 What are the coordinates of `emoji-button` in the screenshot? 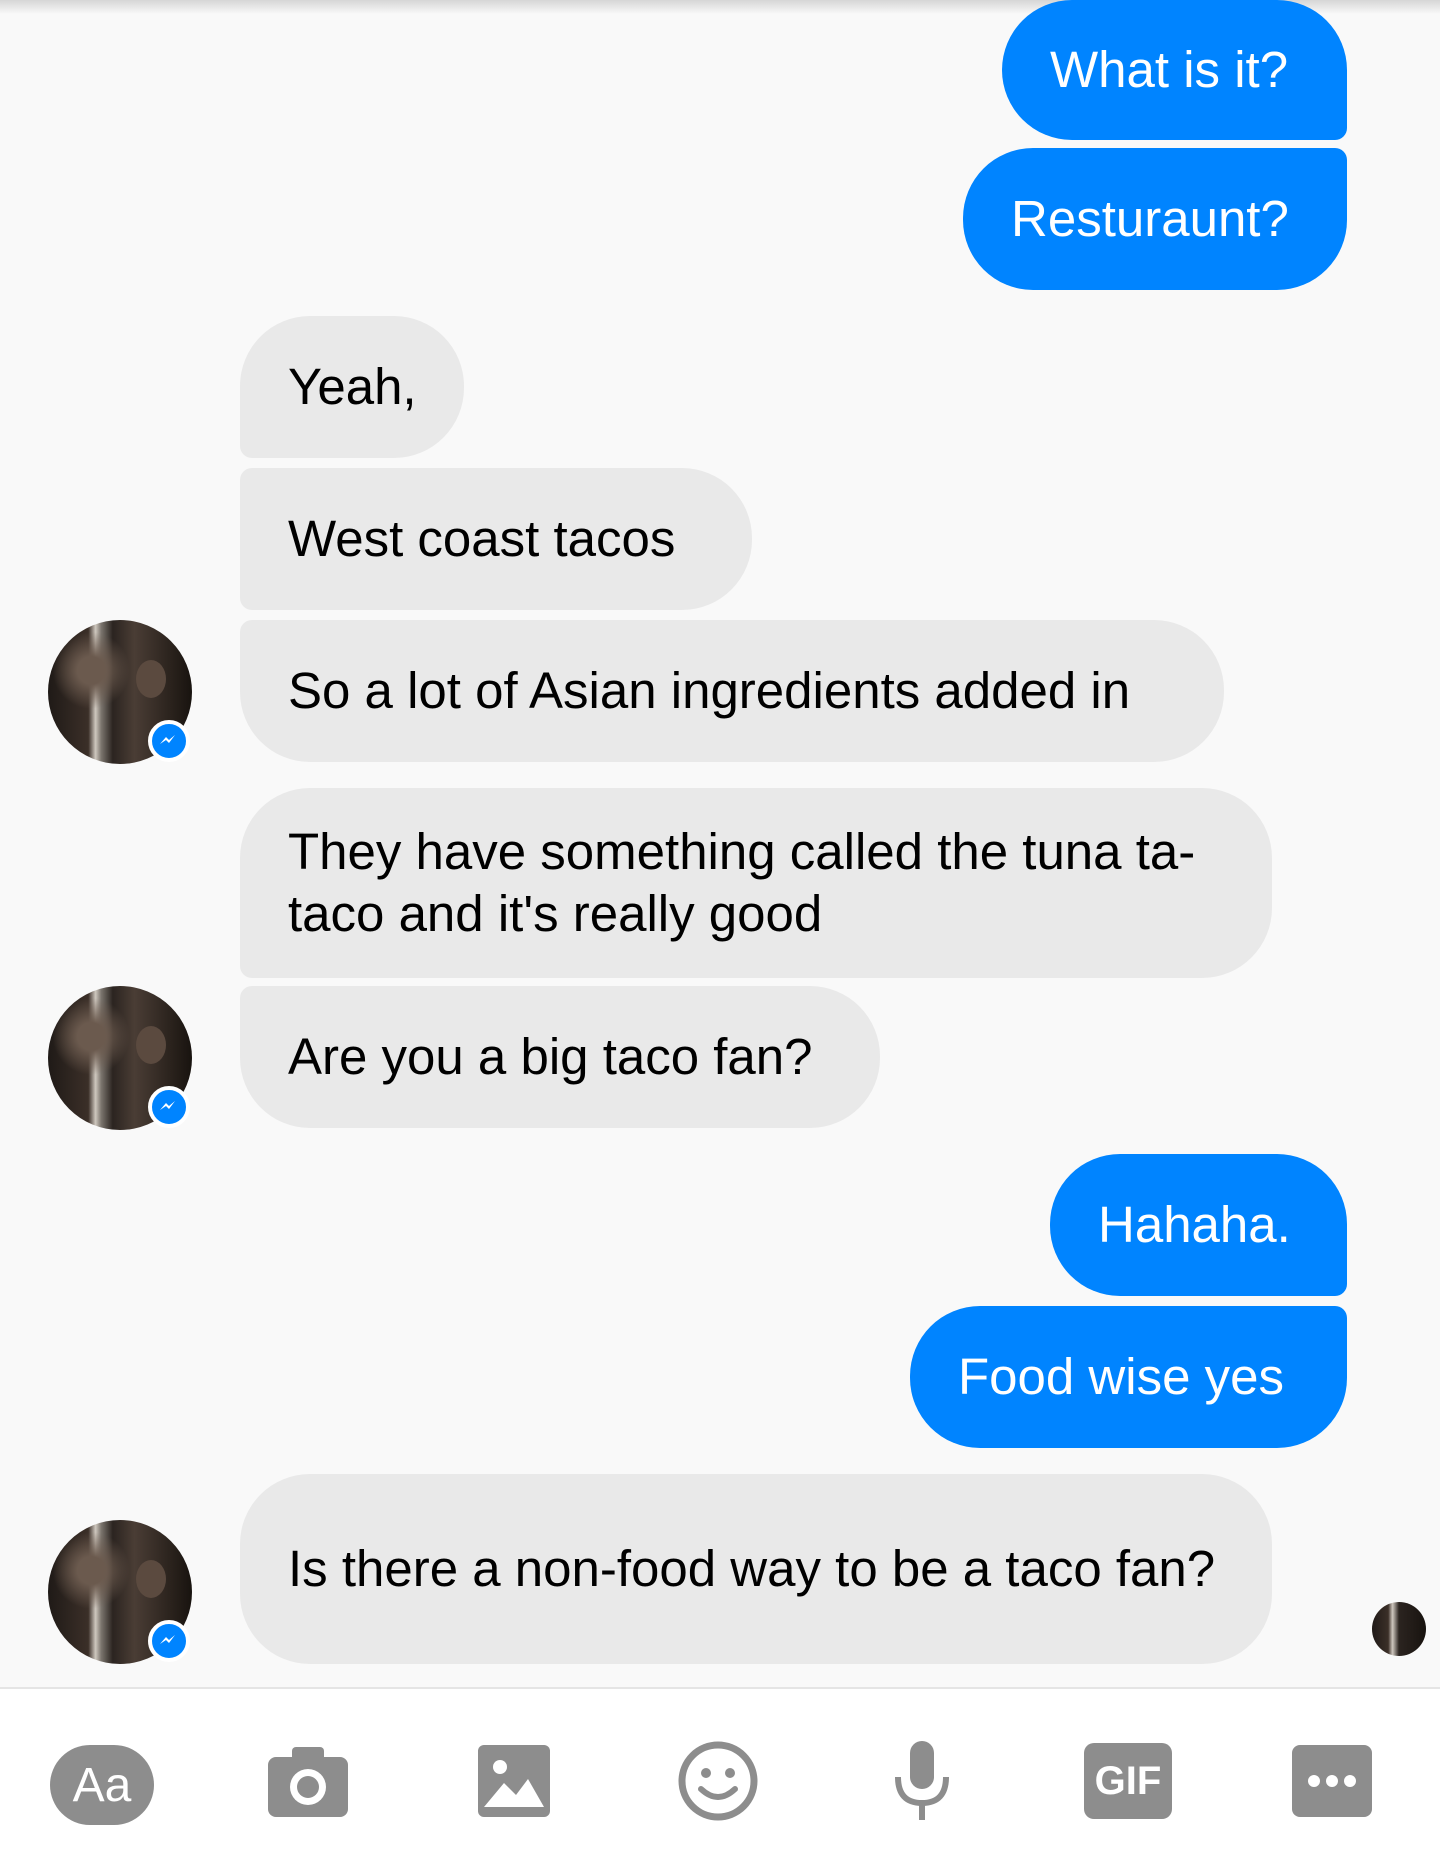 It's located at (718, 1781).